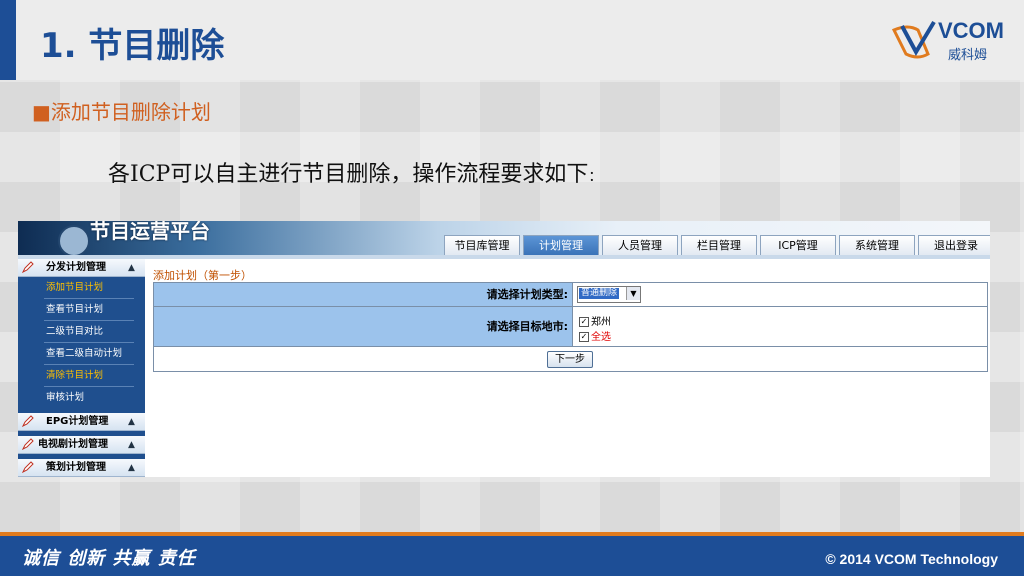 The width and height of the screenshot is (1024, 576). I want to click on select-all-checkbox: ✓ 全选, so click(595, 335).